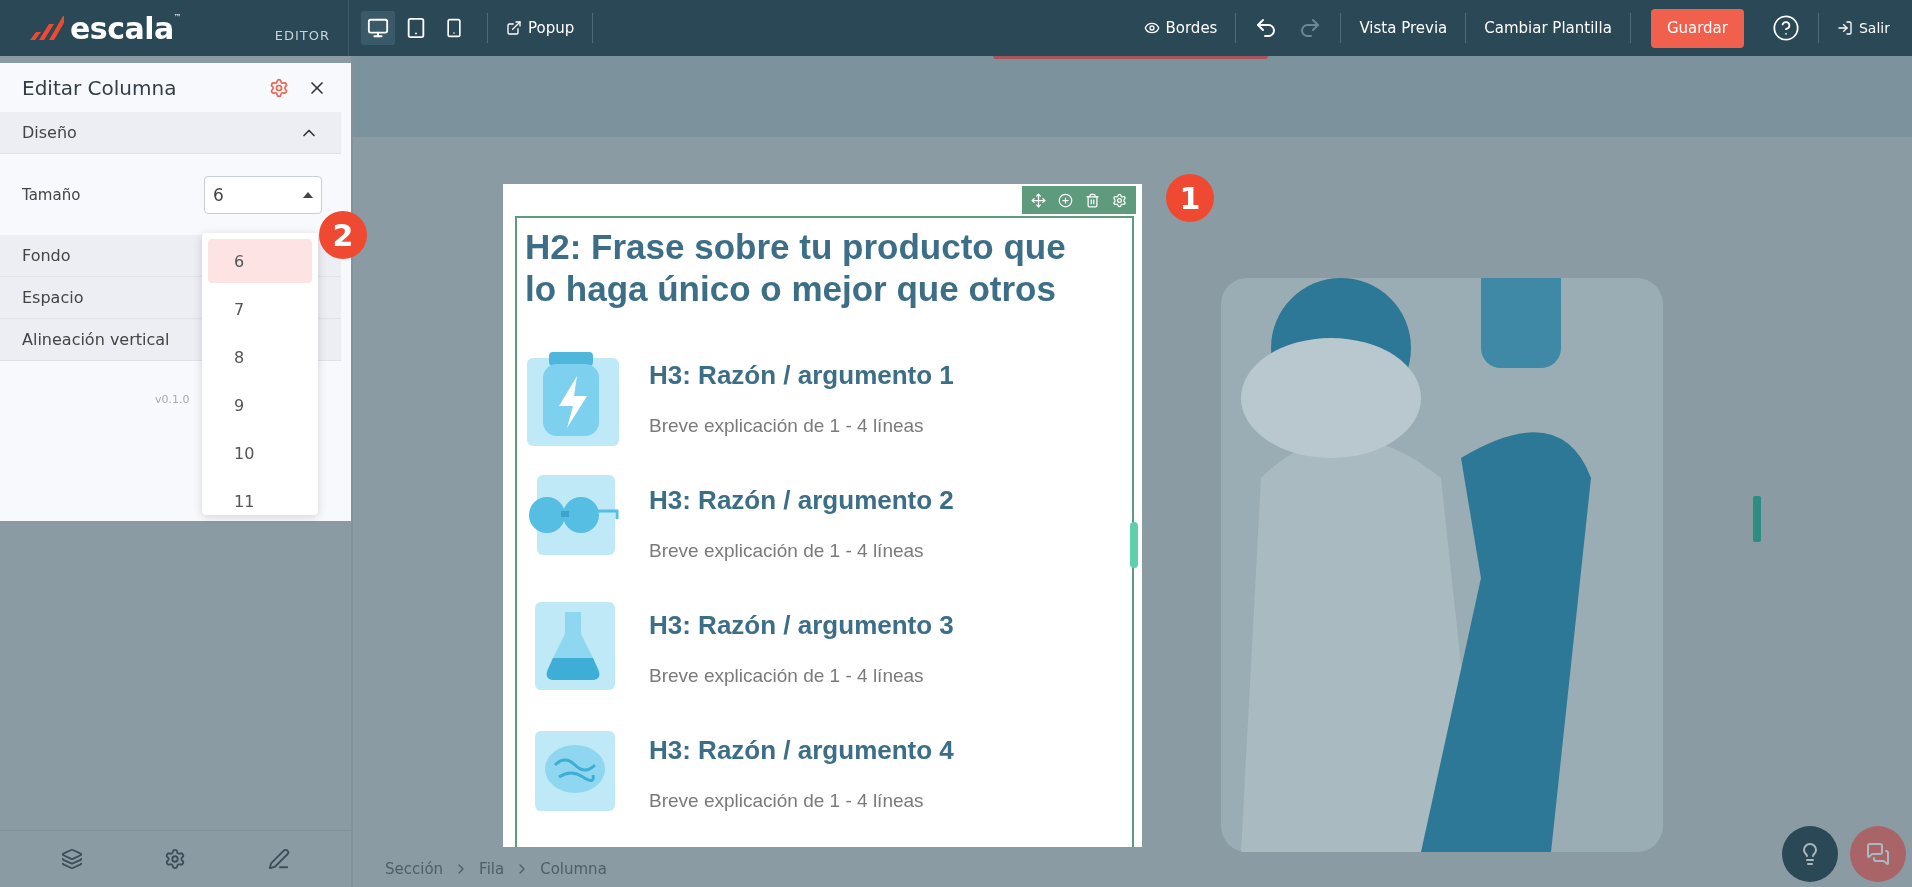 Image resolution: width=1912 pixels, height=887 pixels. I want to click on desktop-view-button, so click(378, 28).